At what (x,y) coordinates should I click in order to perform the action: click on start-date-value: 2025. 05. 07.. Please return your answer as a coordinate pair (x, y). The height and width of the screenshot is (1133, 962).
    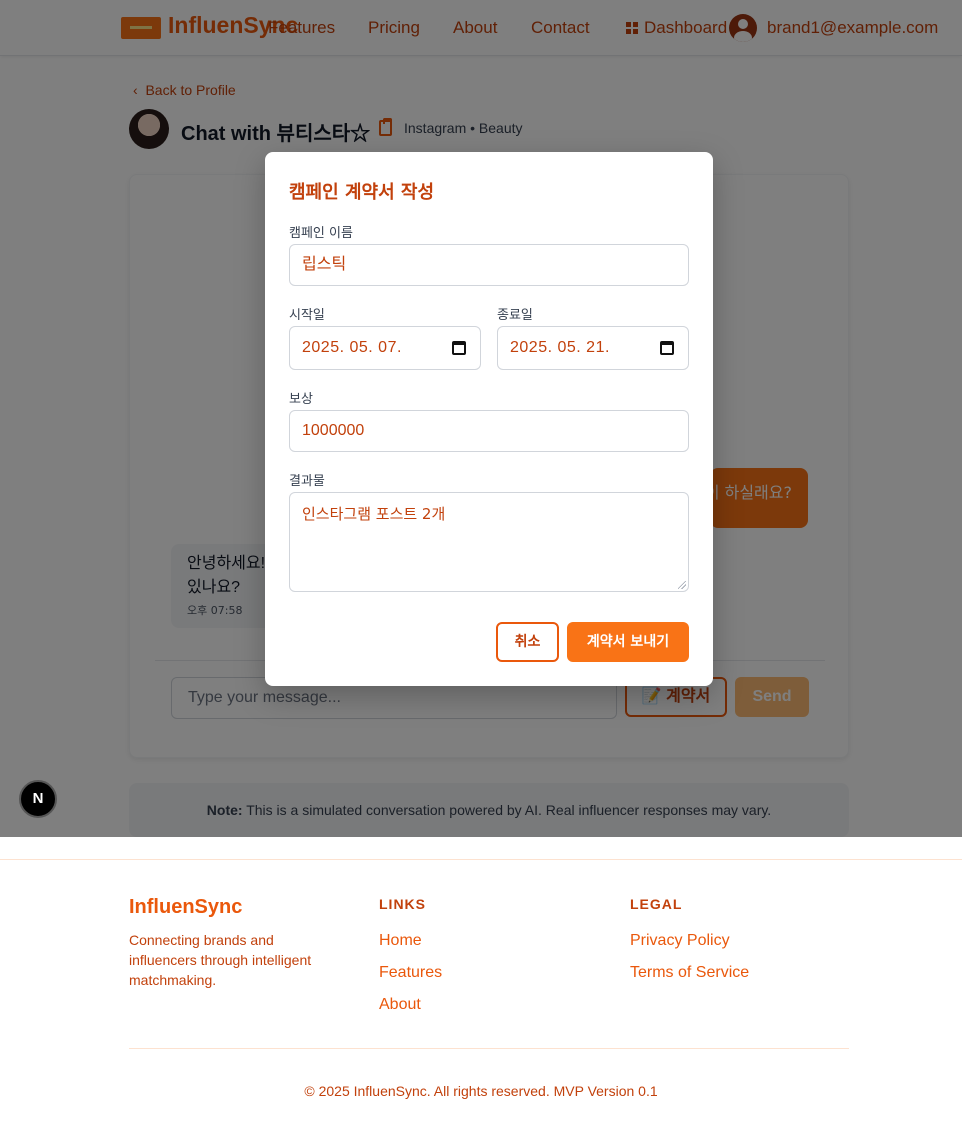
    Looking at the image, I should click on (352, 347).